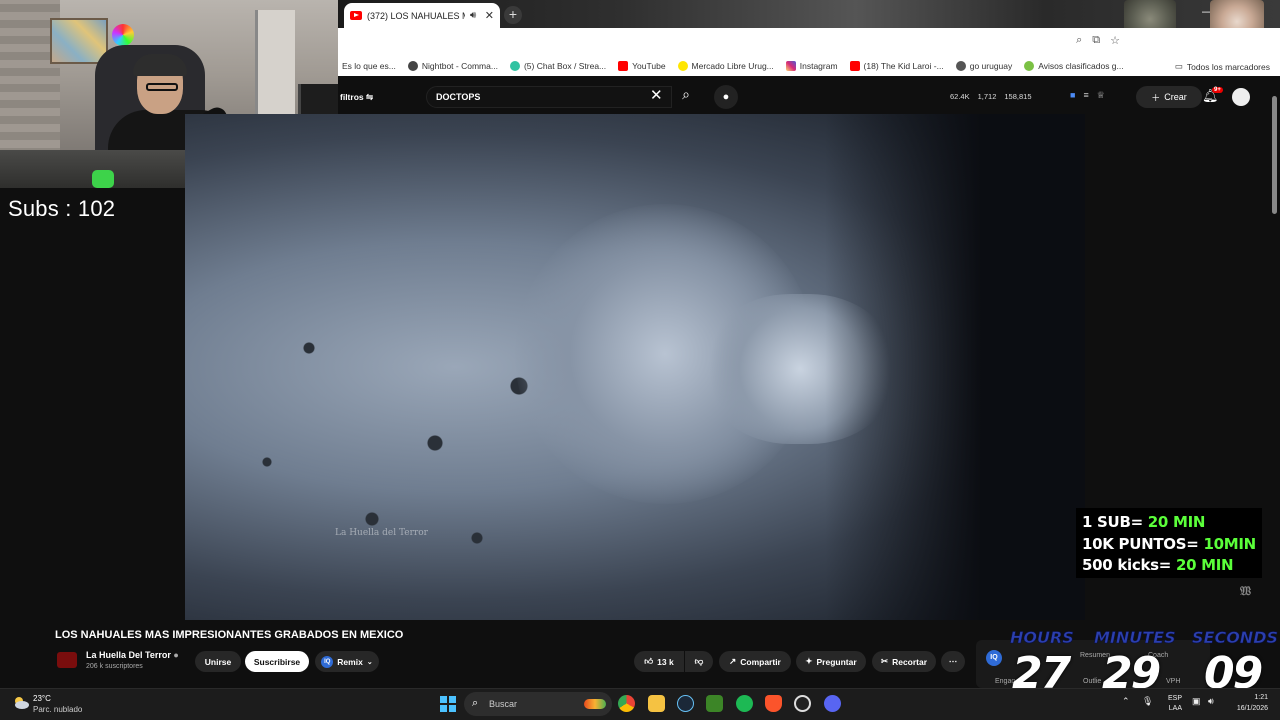 The width and height of the screenshot is (1280, 720). I want to click on chrome-icon, so click(626, 703).